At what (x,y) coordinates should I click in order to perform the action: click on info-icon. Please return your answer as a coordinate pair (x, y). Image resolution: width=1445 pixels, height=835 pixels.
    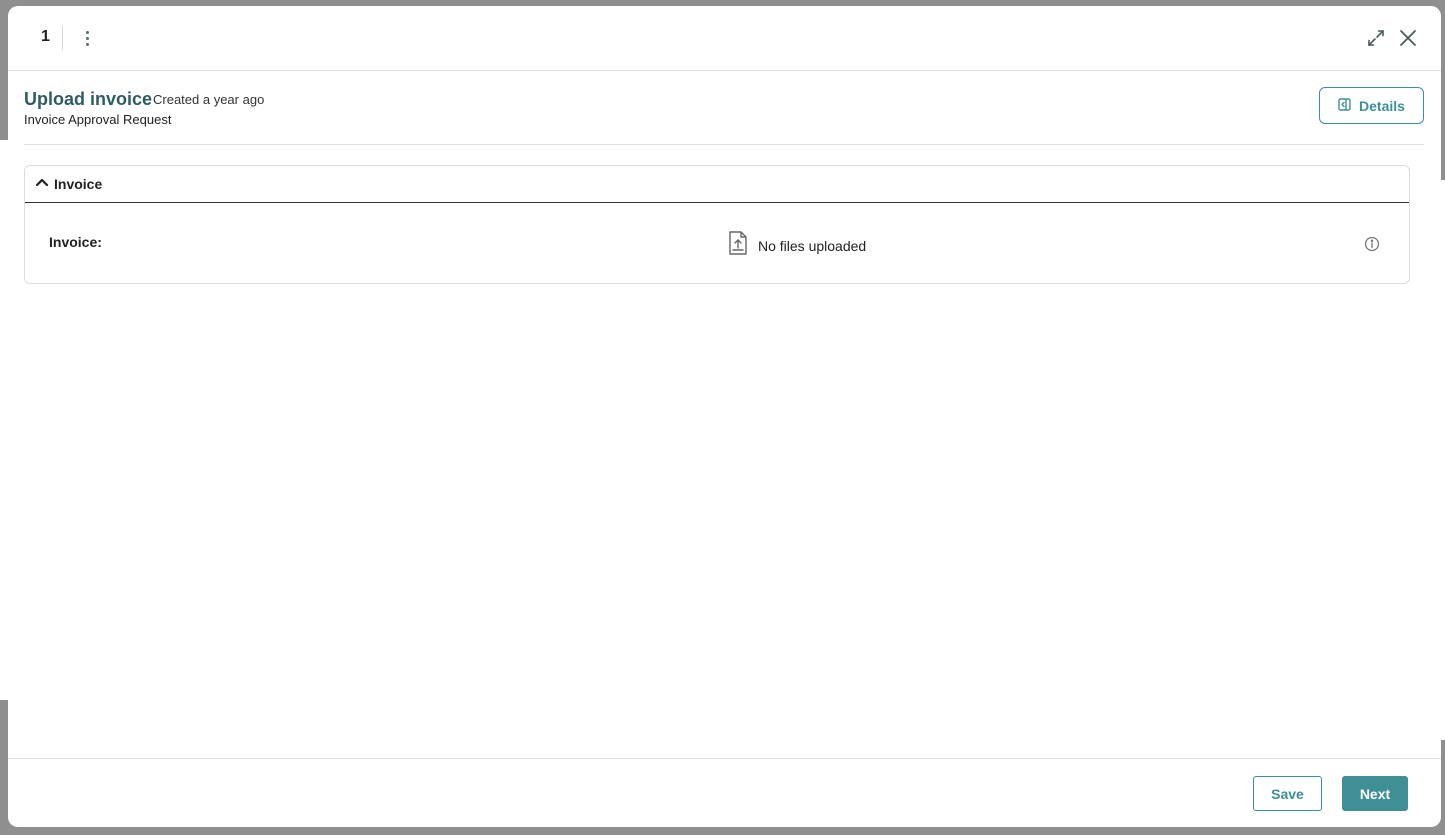
    Looking at the image, I should click on (1372, 244).